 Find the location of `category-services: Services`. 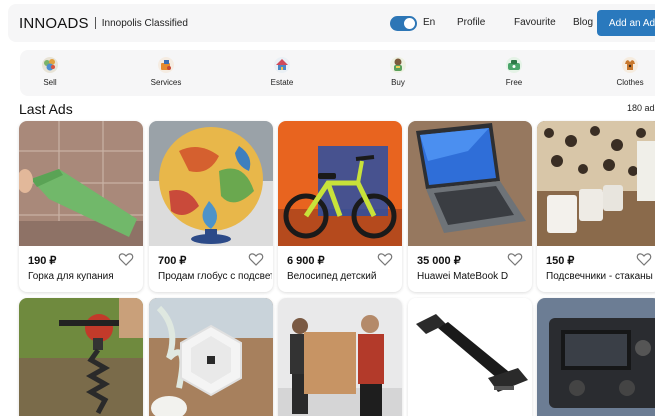

category-services: Services is located at coordinates (166, 71).